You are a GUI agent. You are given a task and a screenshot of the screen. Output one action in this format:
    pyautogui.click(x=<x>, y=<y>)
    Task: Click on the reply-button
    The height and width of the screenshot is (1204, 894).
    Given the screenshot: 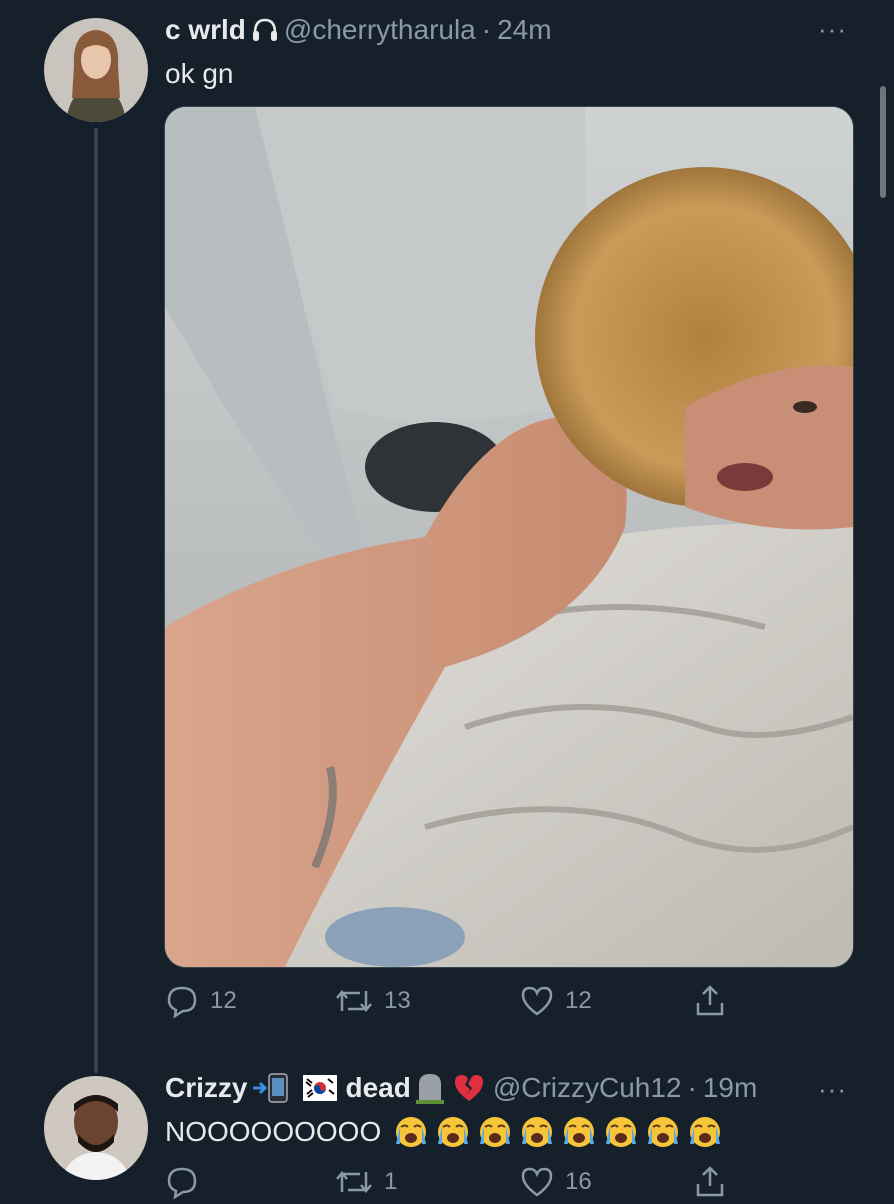 What is the action you would take?
    pyautogui.click(x=187, y=1182)
    